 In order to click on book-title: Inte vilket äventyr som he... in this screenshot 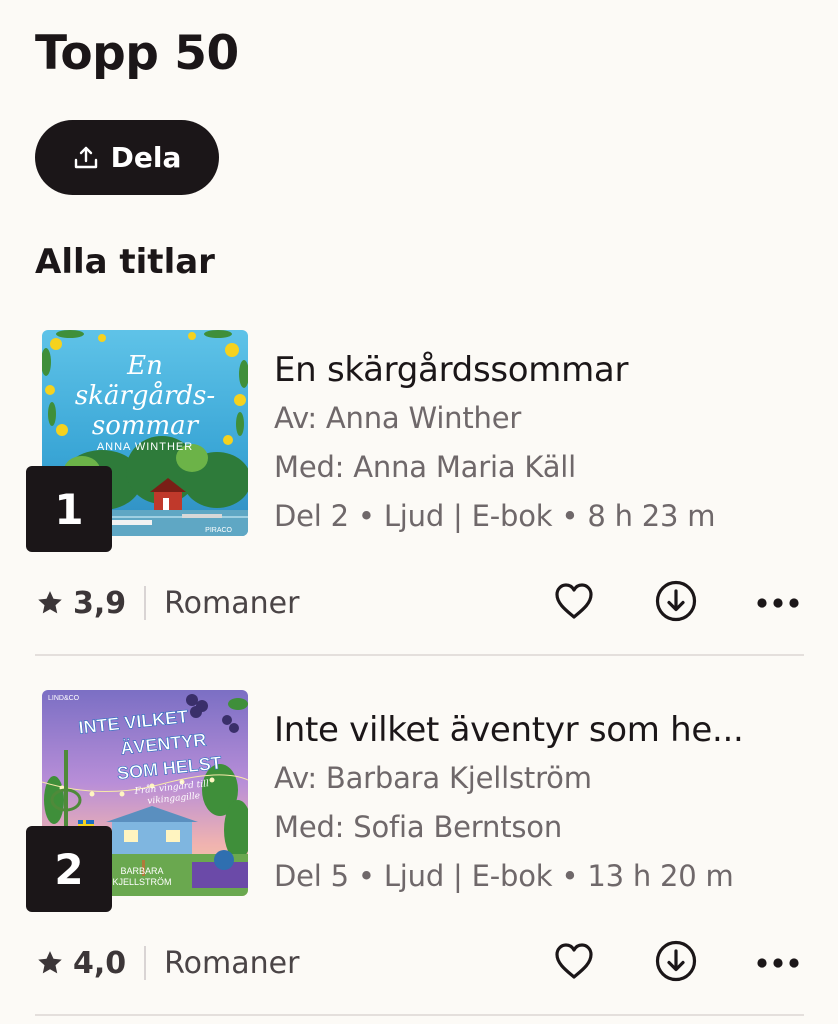, I will do `click(544, 730)`.